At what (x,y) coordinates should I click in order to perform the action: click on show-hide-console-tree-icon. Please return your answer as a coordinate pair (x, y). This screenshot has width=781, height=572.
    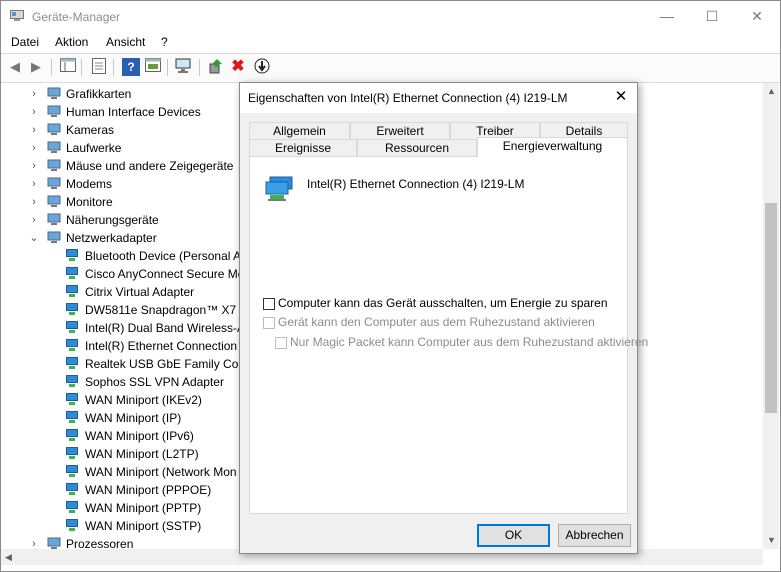
    Looking at the image, I should click on (68, 67).